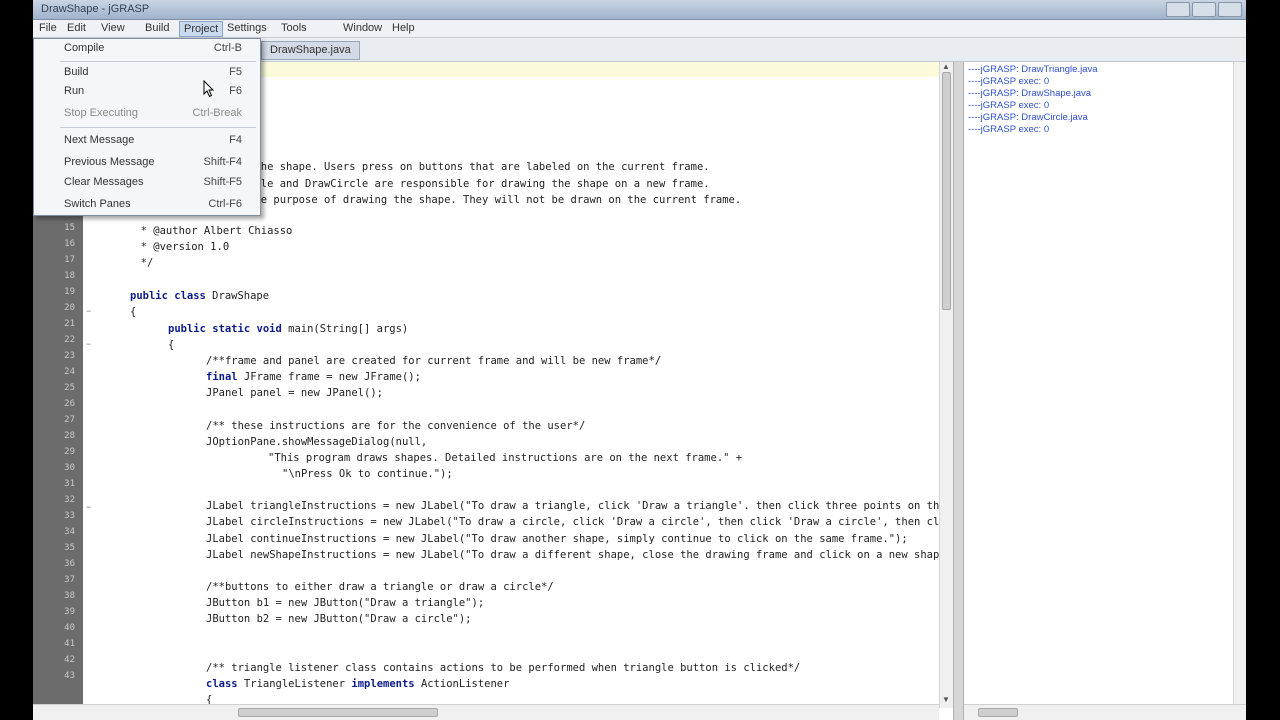 Image resolution: width=1280 pixels, height=720 pixels. I want to click on menu-window: Window, so click(362, 29).